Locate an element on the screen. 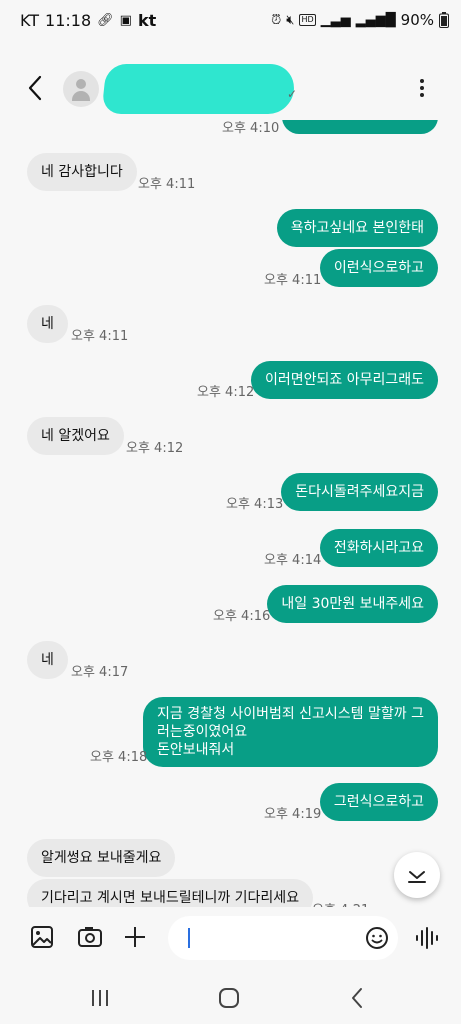 The image size is (461, 1024). mute-icon: 🔇︎ is located at coordinates (290, 20).